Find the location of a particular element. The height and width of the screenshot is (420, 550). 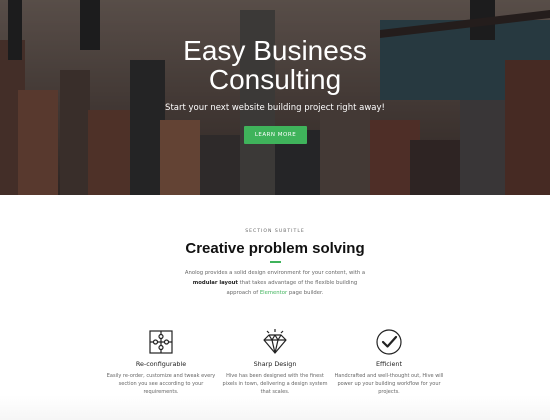

feature-title: Efficient is located at coordinates (389, 364).